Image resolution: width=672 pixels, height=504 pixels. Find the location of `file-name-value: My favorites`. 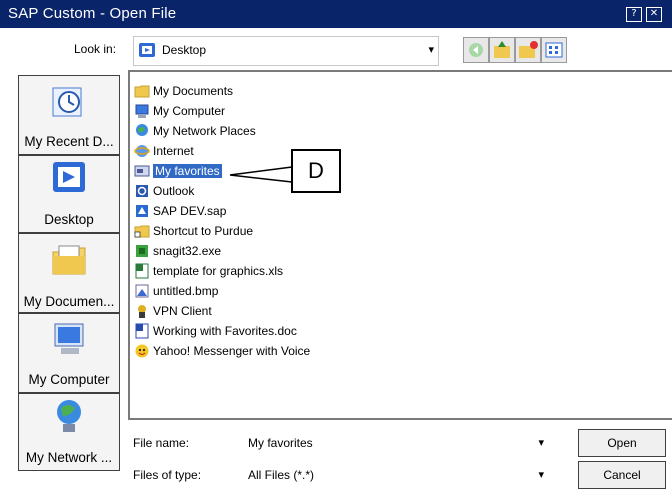

file-name-value: My favorites is located at coordinates (280, 443).